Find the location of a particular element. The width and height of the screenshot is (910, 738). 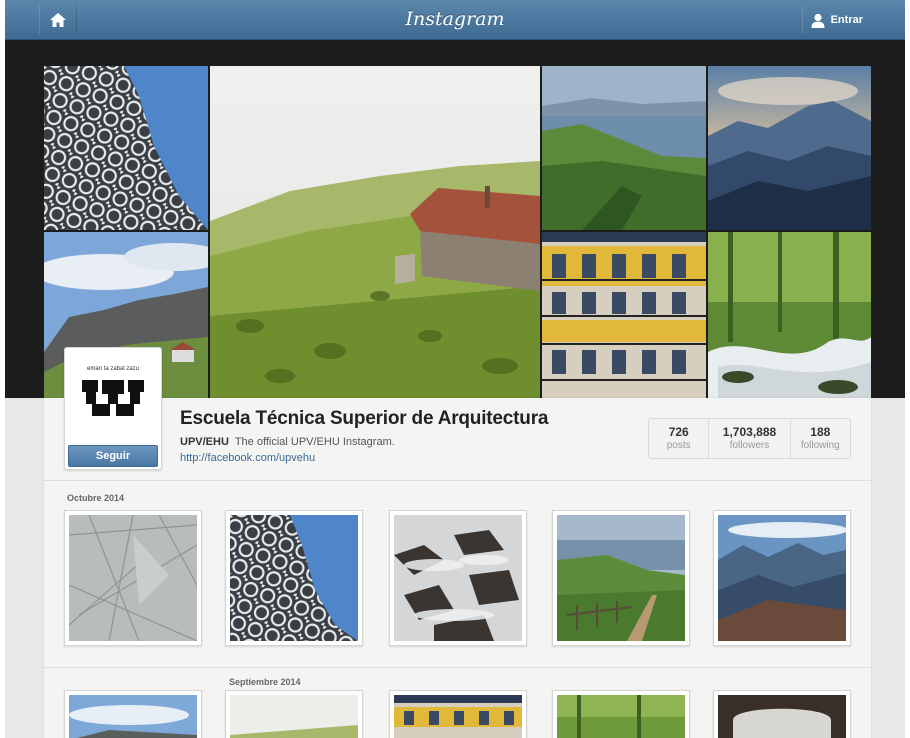

profile-username: UPV/EHU is located at coordinates (204, 442).